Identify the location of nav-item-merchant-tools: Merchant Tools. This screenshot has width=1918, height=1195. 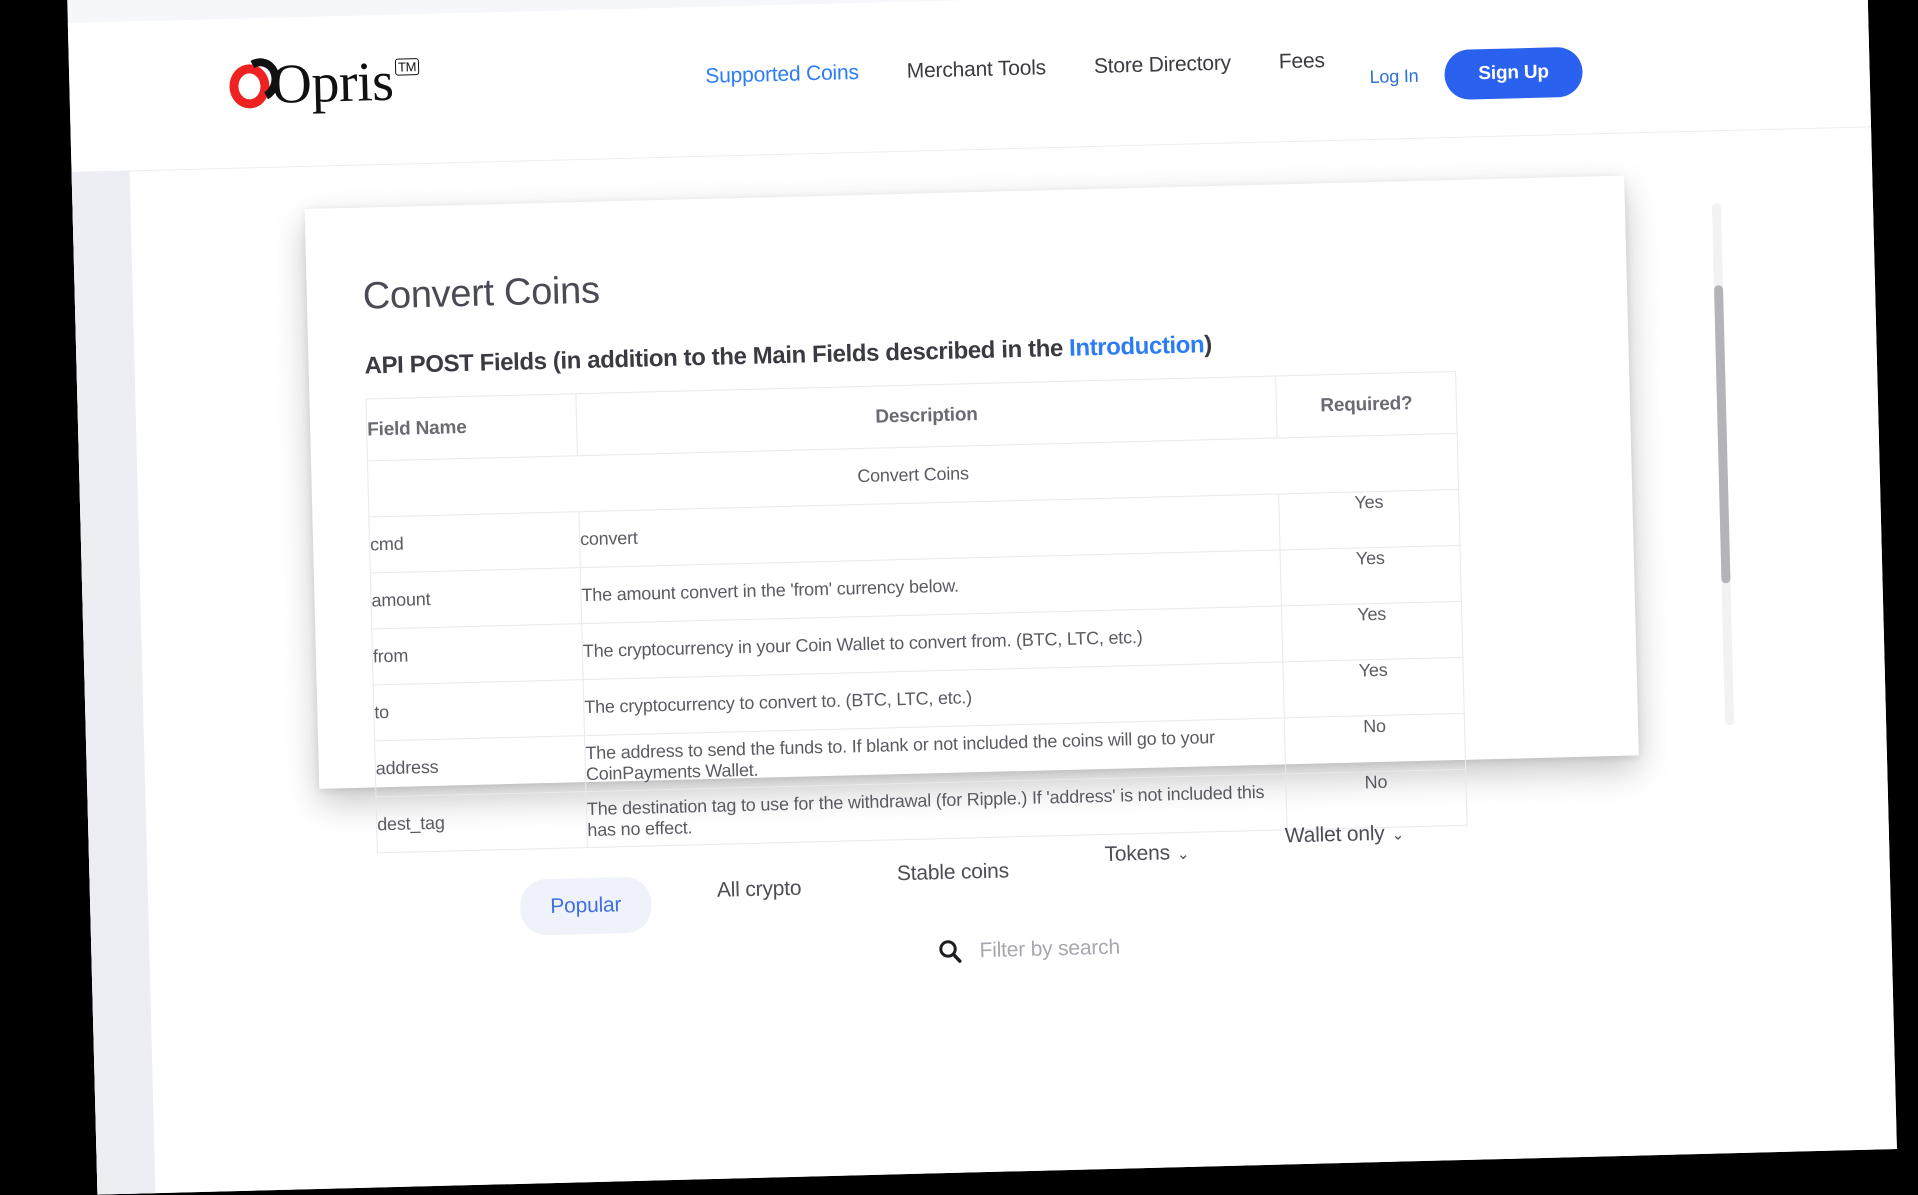
(976, 70).